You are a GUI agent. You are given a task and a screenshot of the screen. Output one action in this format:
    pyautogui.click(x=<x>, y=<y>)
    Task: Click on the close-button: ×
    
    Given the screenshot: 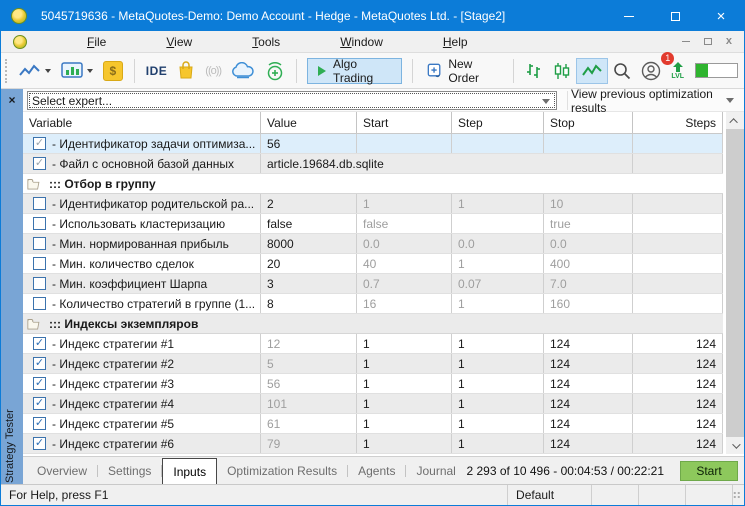 What is the action you would take?
    pyautogui.click(x=721, y=16)
    